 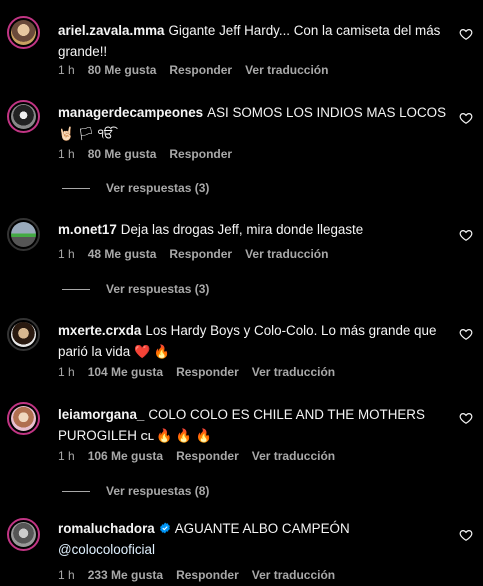 I want to click on view-replies-button: Ver respuestas (8), so click(x=133, y=491).